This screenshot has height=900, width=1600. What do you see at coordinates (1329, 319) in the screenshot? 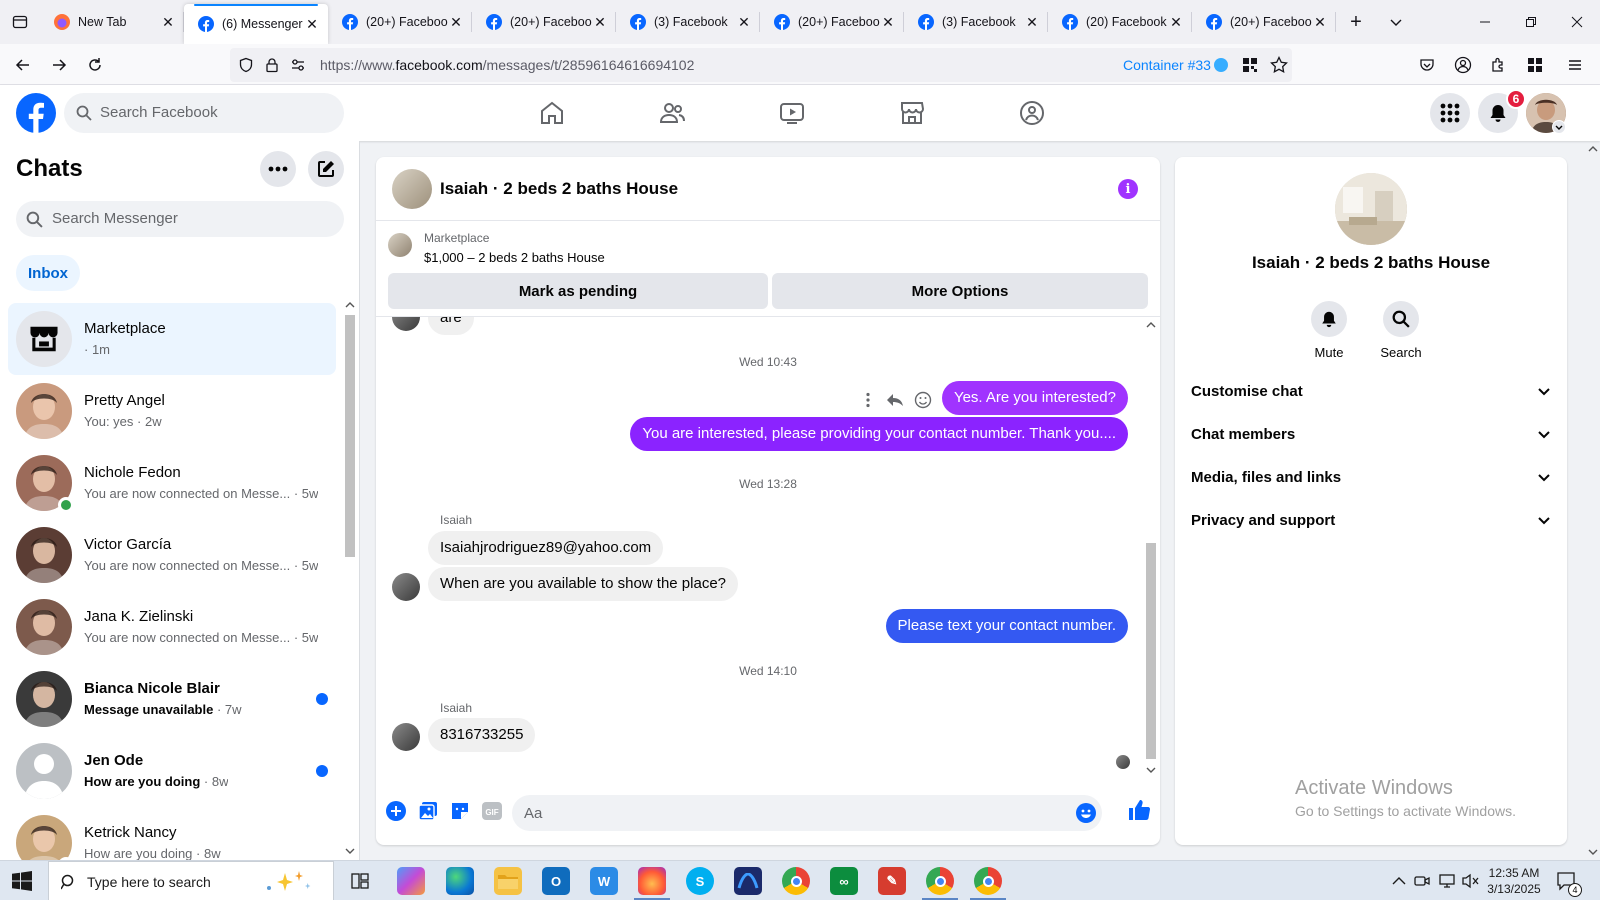
I see `mute-circle` at bounding box center [1329, 319].